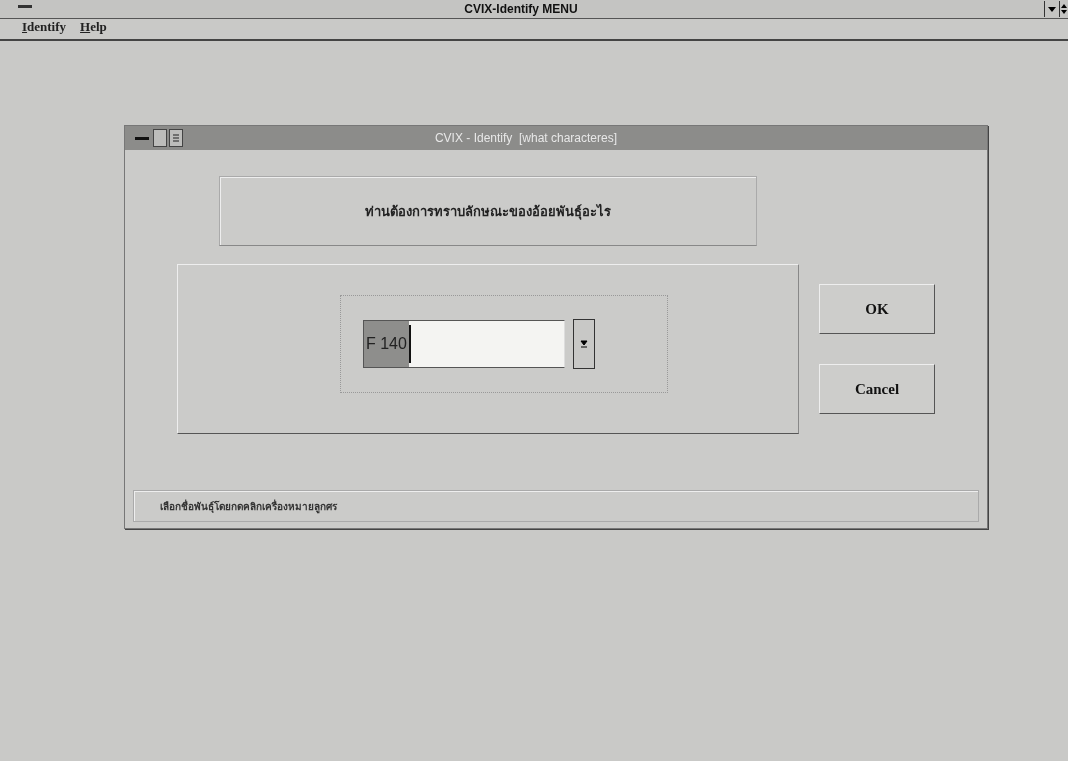  I want to click on dialog-title: CVIX - Identify [what characteres], so click(526, 138).